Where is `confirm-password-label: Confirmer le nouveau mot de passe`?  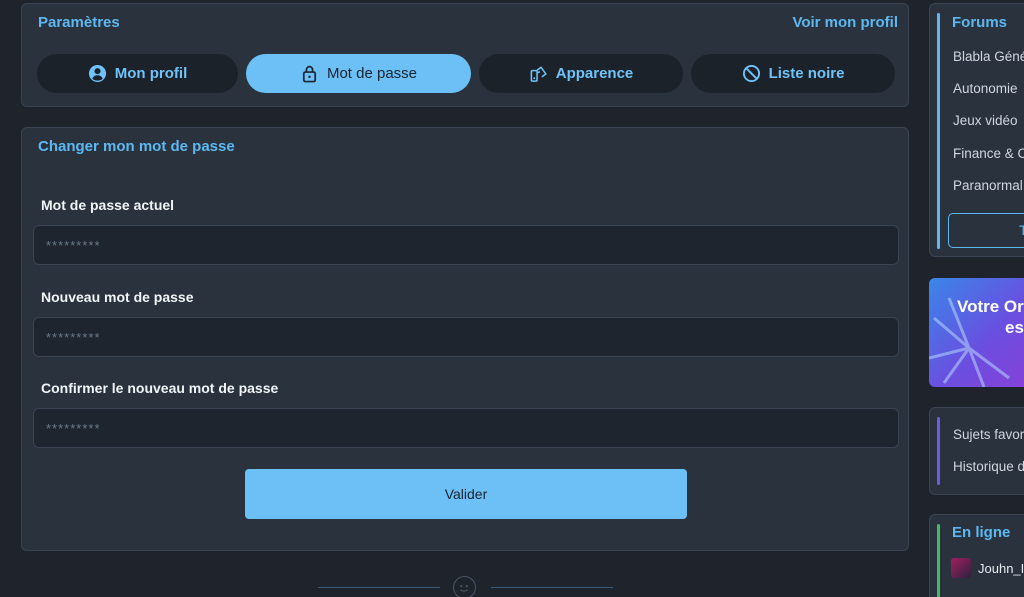
confirm-password-label: Confirmer le nouveau mot de passe is located at coordinates (160, 388).